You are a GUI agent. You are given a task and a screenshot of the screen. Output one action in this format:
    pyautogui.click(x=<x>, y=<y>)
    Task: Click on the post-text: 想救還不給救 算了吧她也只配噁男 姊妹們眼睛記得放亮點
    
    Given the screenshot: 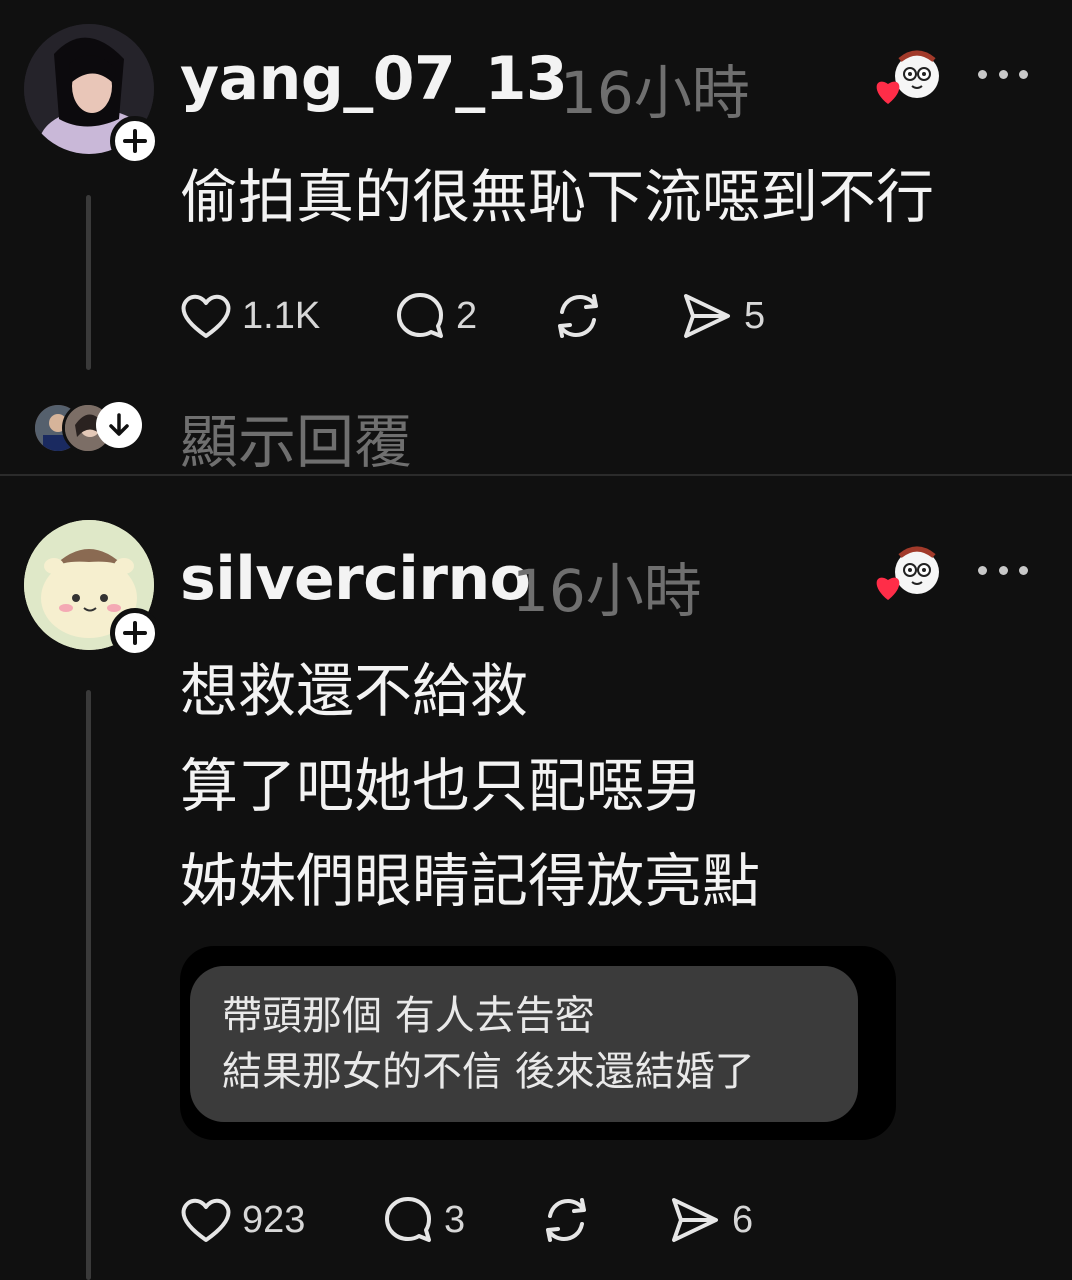 What is the action you would take?
    pyautogui.click(x=470, y=786)
    